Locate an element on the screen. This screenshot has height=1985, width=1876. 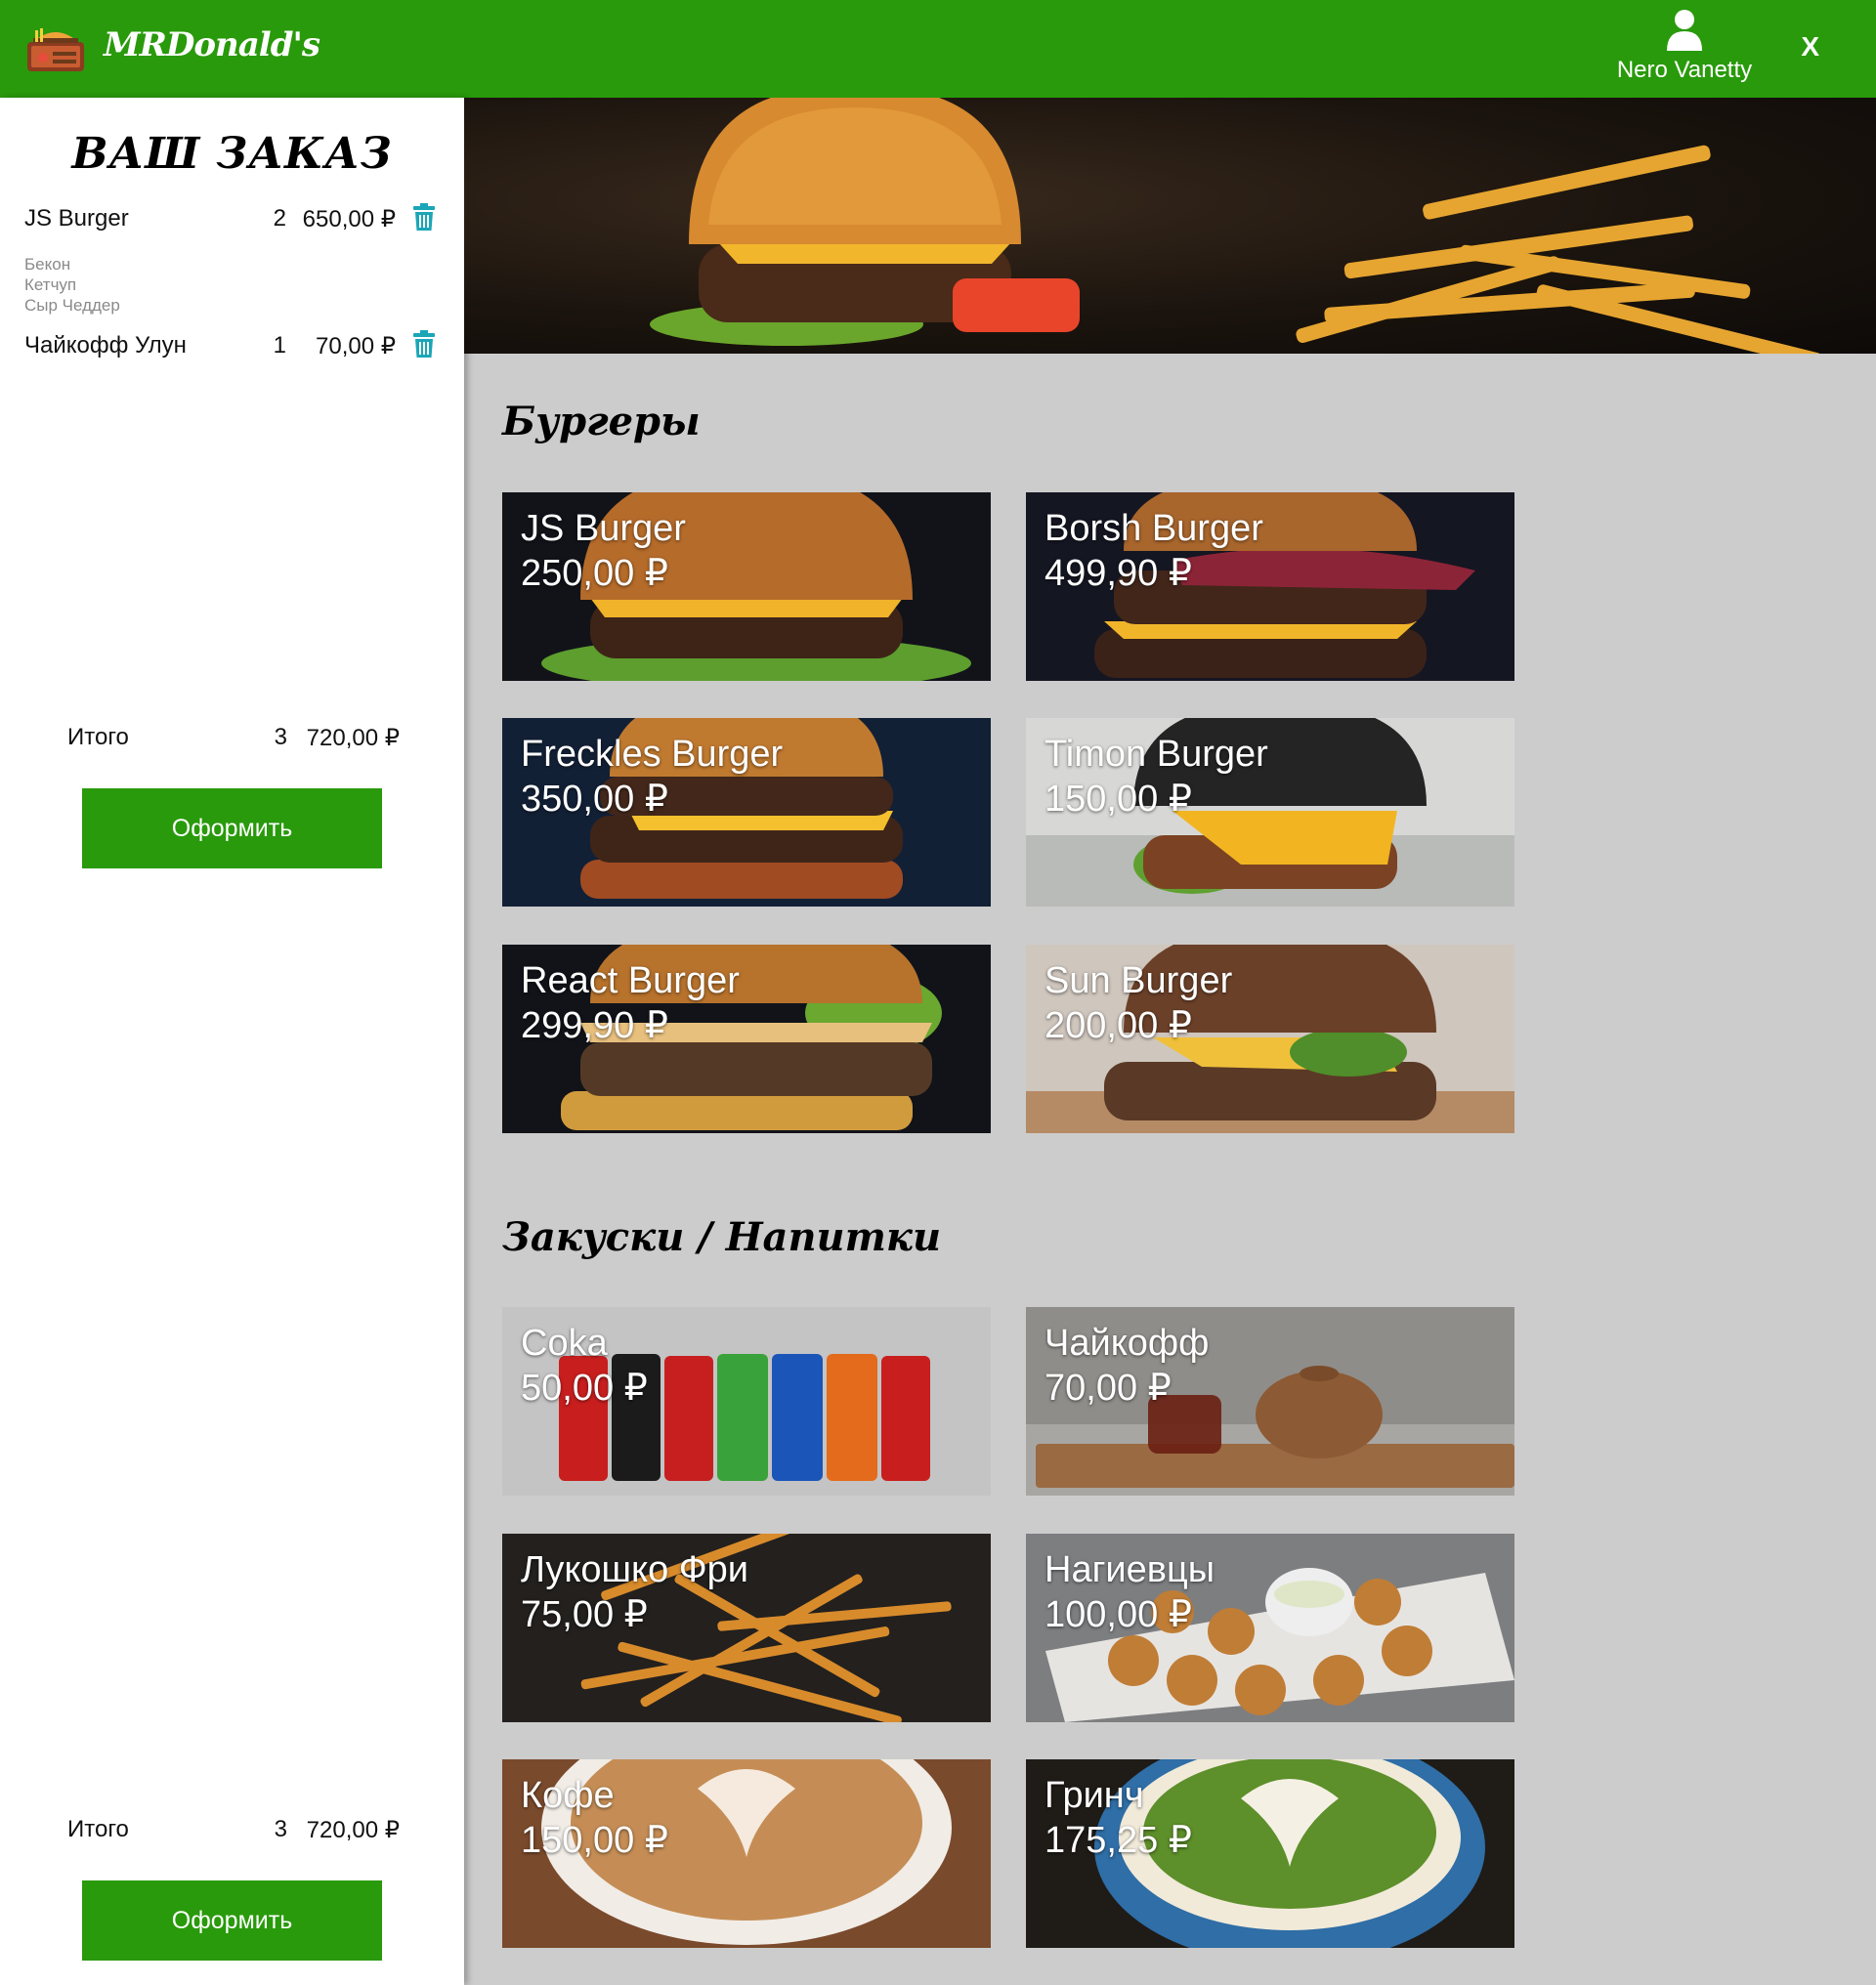
topping: Сыр Чеддер is located at coordinates (72, 305).